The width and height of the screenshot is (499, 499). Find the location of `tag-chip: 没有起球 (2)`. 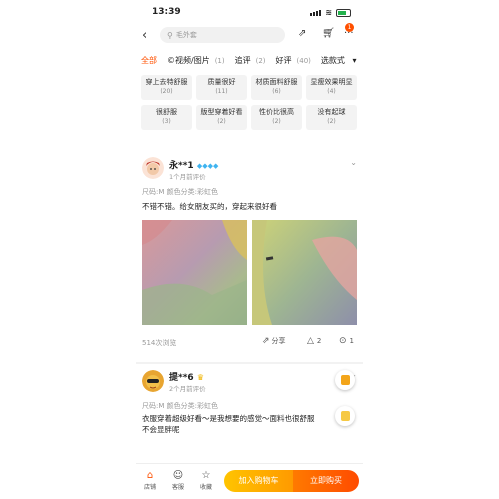

tag-chip: 没有起球 (2) is located at coordinates (331, 117).